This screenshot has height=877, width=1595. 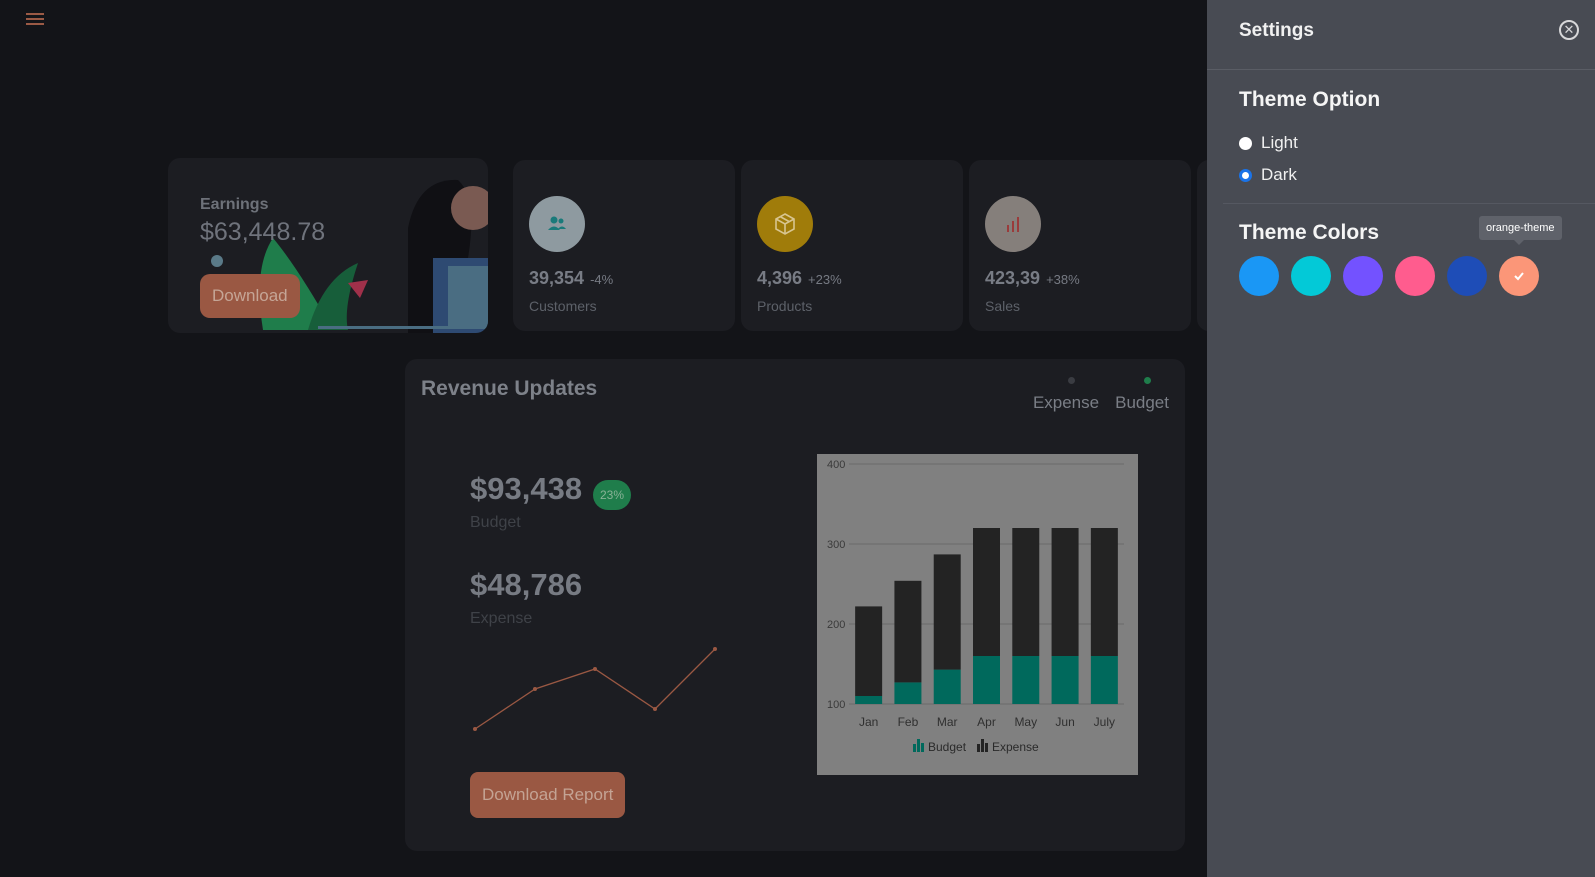 What do you see at coordinates (526, 584) in the screenshot?
I see `expense-amount: $48,786` at bounding box center [526, 584].